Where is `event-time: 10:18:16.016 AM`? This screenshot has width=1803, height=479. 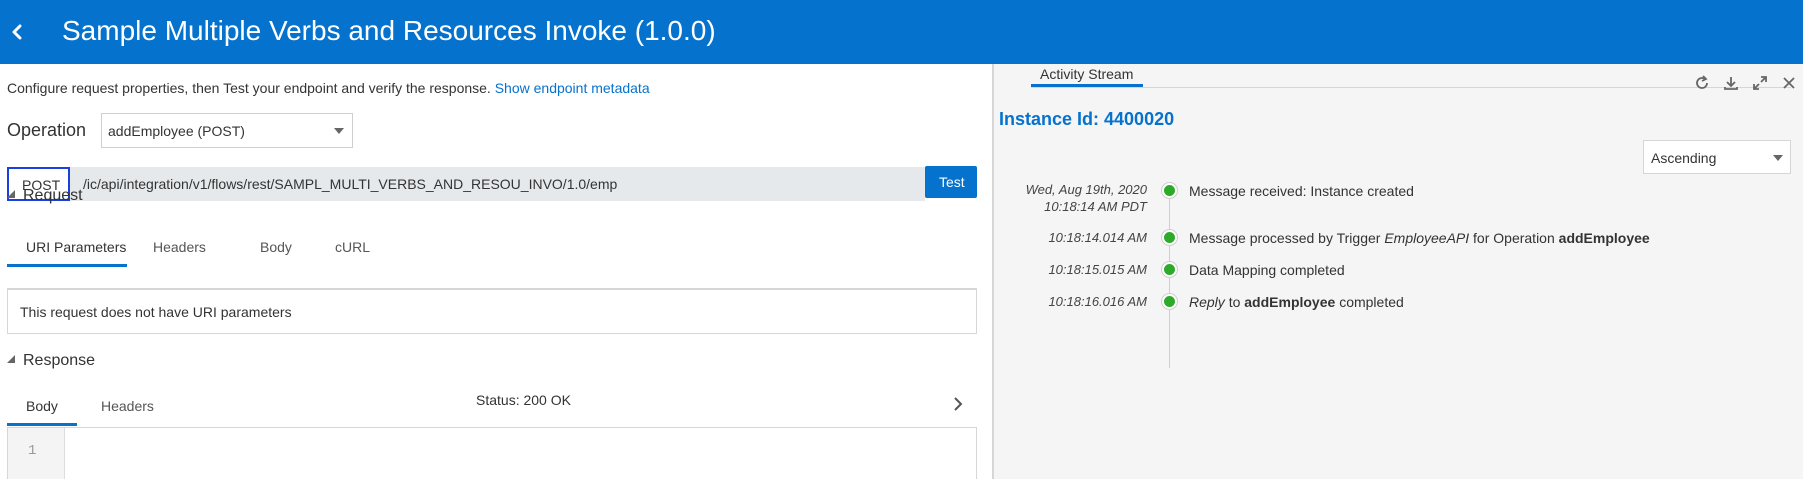 event-time: 10:18:16.016 AM is located at coordinates (1097, 301).